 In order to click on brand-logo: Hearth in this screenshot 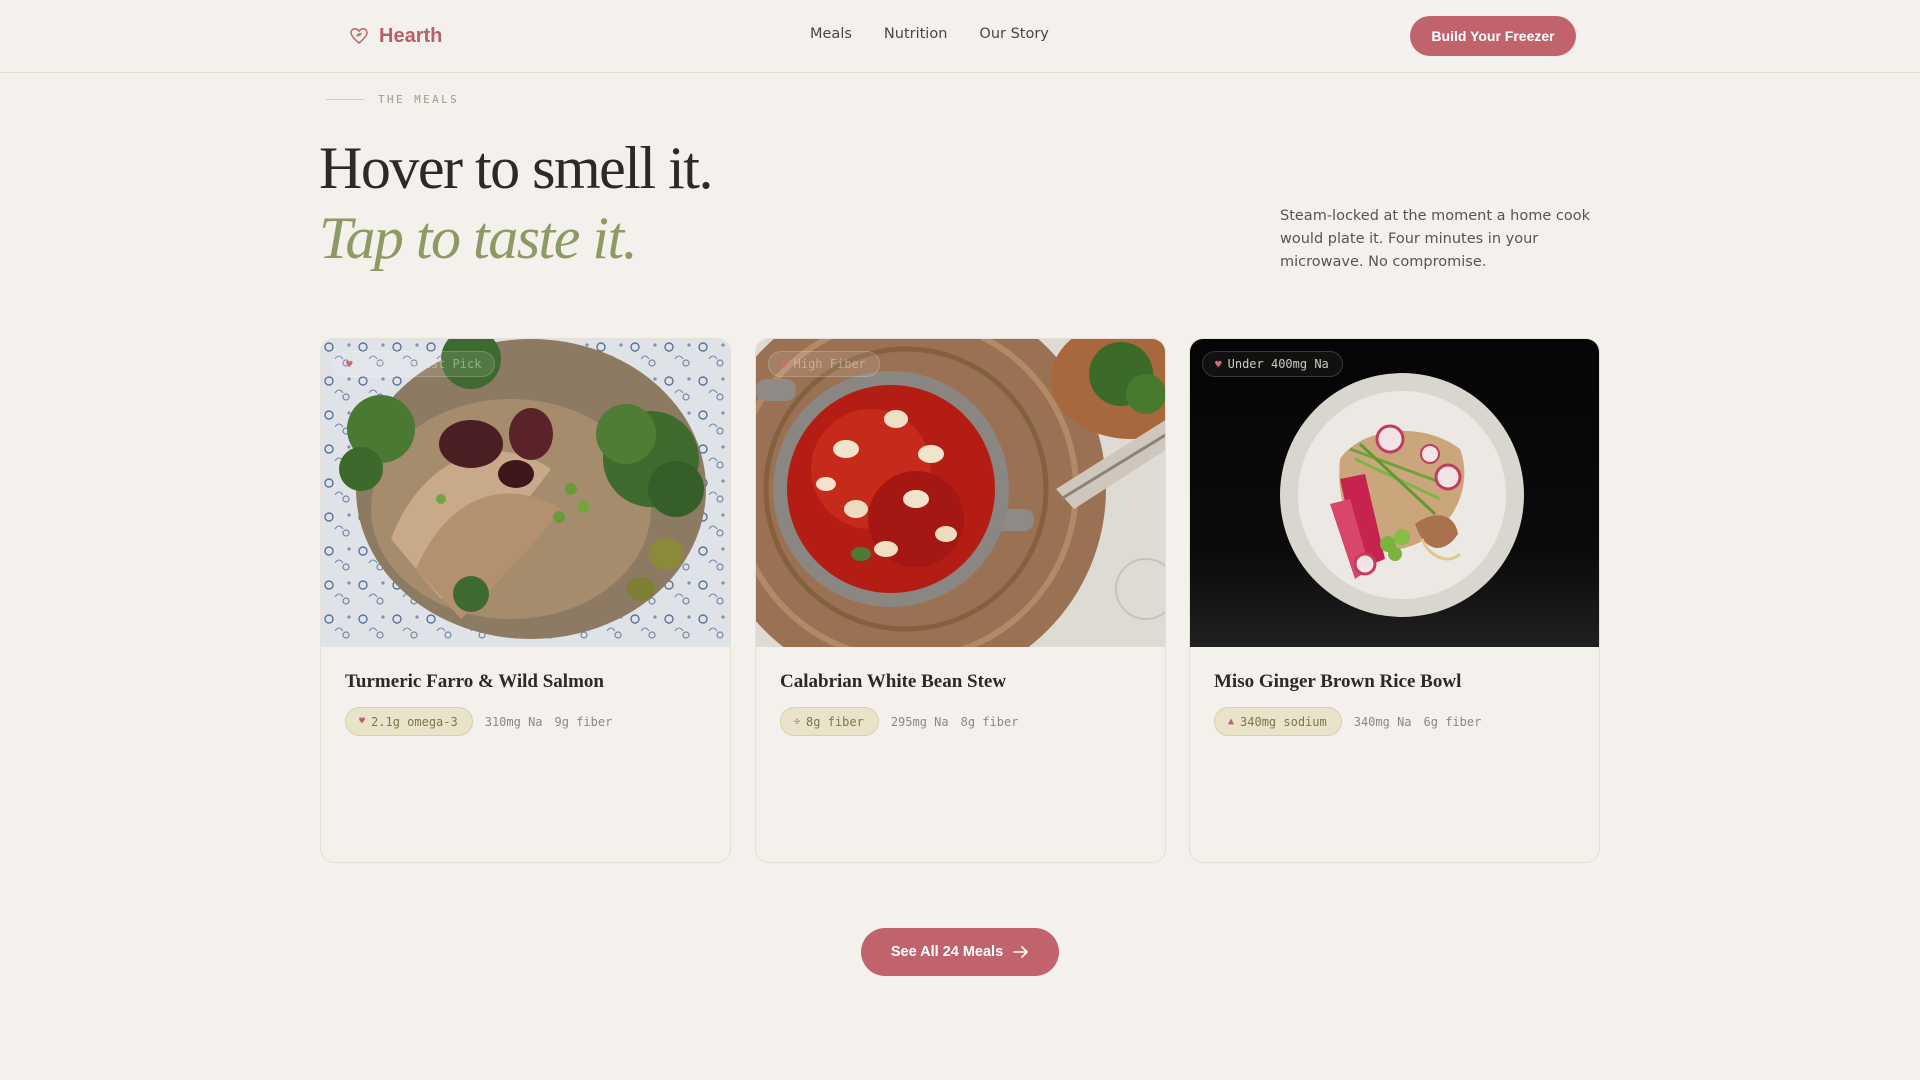, I will do `click(395, 36)`.